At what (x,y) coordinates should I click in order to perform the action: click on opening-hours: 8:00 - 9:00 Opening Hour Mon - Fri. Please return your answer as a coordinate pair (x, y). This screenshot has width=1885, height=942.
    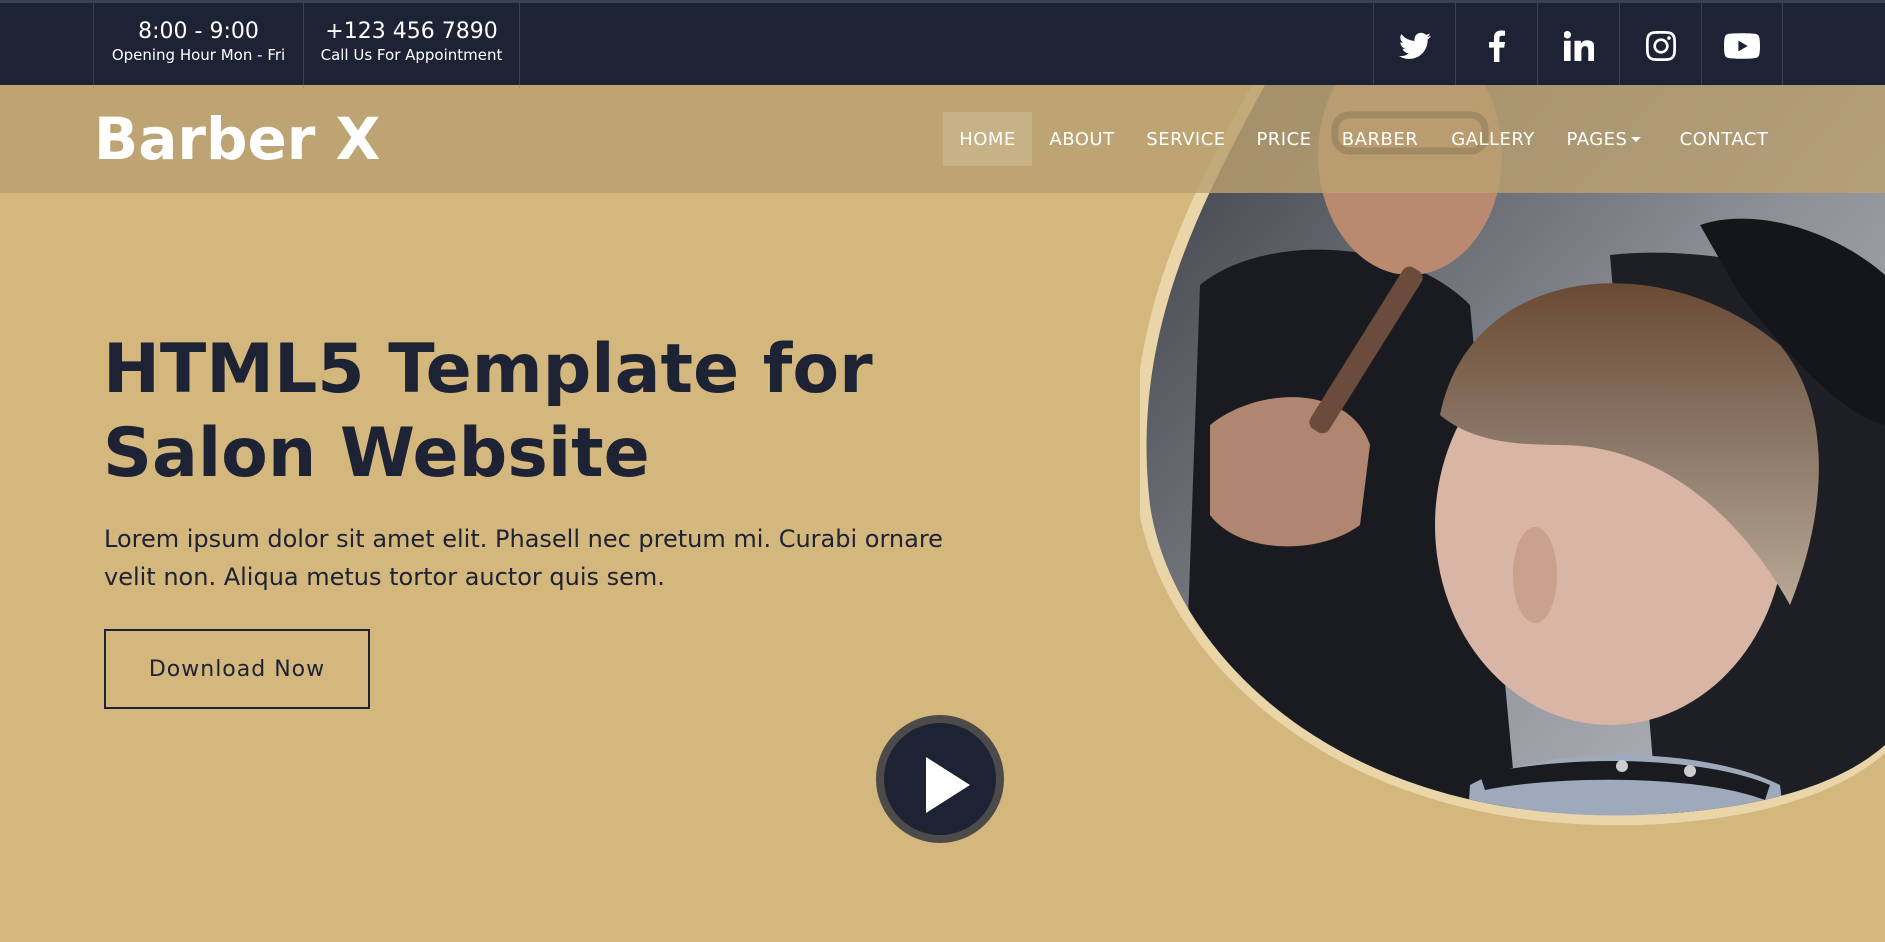
    Looking at the image, I should click on (198, 45).